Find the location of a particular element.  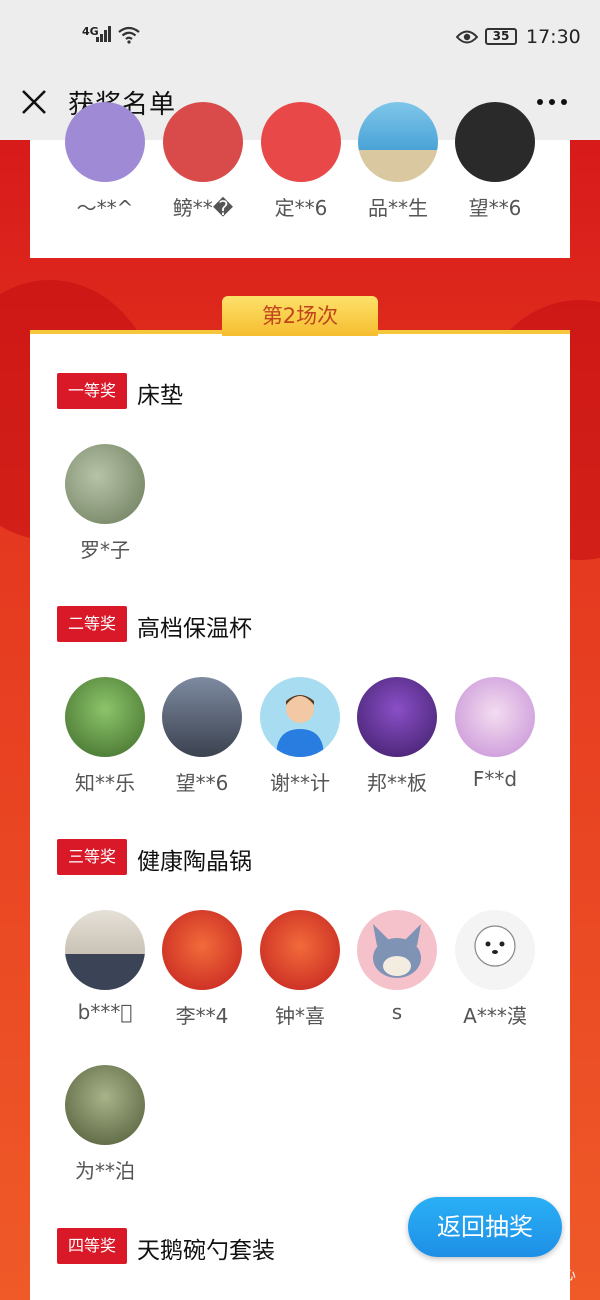

prize-name-third: 健康陶晶锅 is located at coordinates (194, 862).